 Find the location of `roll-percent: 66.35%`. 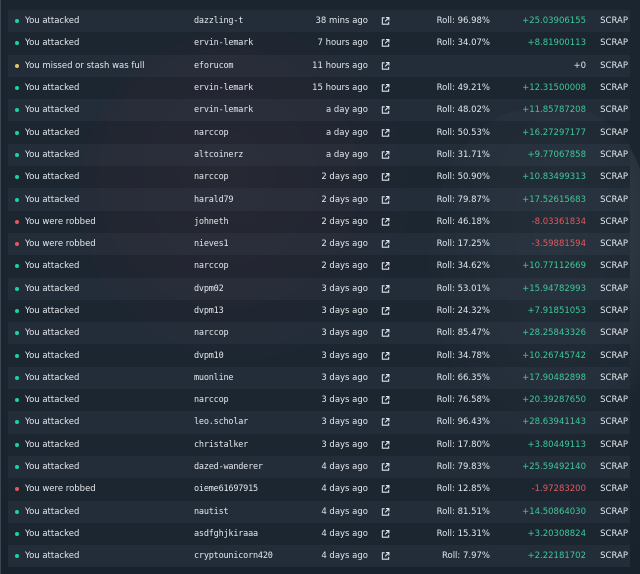

roll-percent: 66.35% is located at coordinates (473, 377).